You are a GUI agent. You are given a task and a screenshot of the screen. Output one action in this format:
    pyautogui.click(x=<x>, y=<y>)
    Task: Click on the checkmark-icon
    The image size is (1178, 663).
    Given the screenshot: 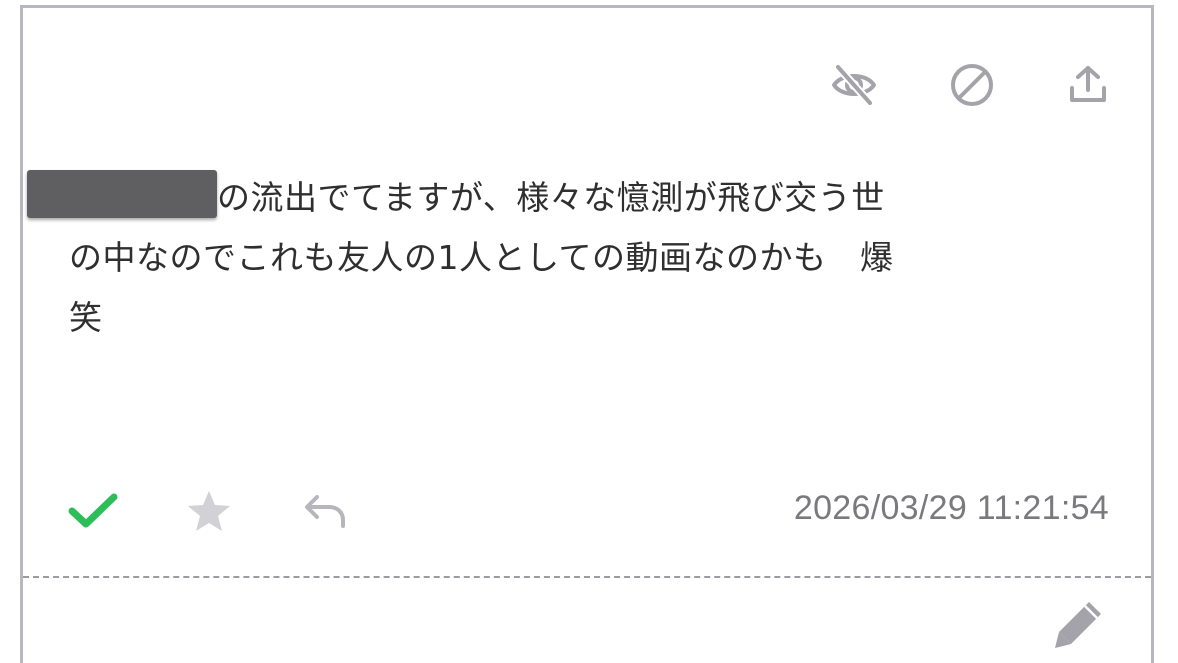 What is the action you would take?
    pyautogui.click(x=93, y=511)
    